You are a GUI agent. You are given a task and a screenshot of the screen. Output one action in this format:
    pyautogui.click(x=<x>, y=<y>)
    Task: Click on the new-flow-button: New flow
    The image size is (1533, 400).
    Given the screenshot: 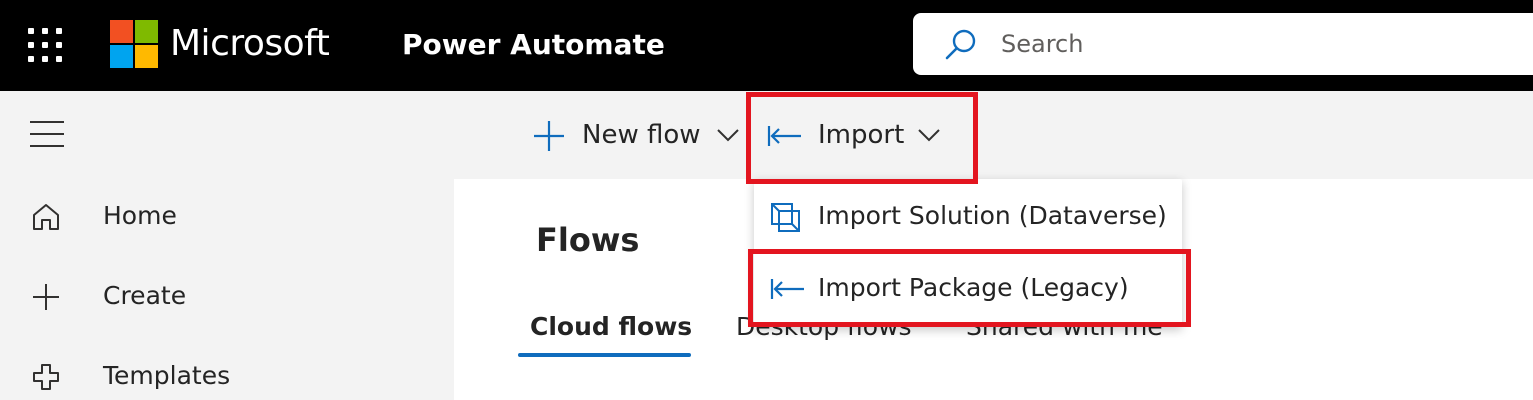 What is the action you would take?
    pyautogui.click(x=637, y=135)
    